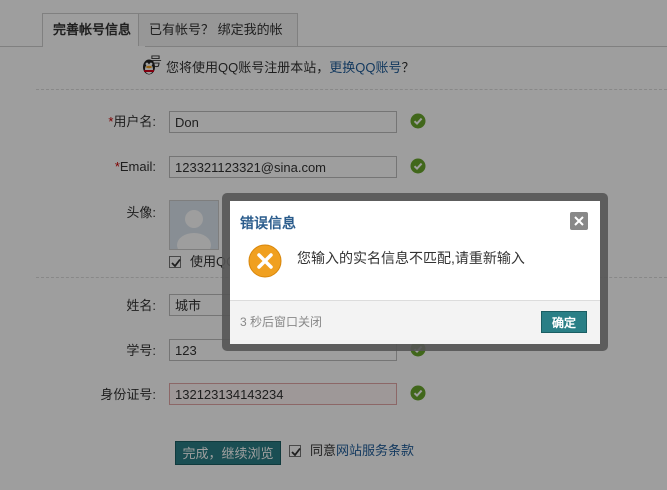 The image size is (667, 490). Describe the element at coordinates (411, 258) in the screenshot. I see `dialog-message: 您输入的实名信息不匹配,请重新输入` at that location.